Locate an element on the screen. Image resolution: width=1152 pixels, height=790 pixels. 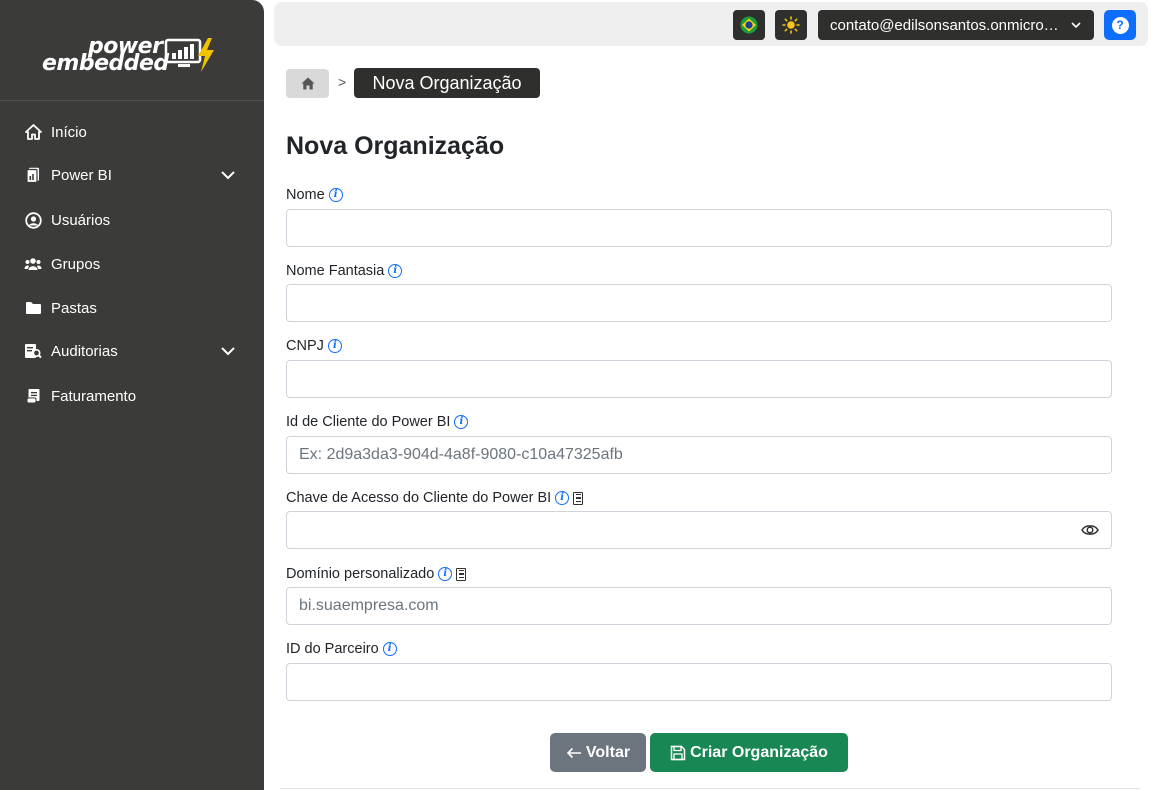
client-id-input is located at coordinates (699, 455).